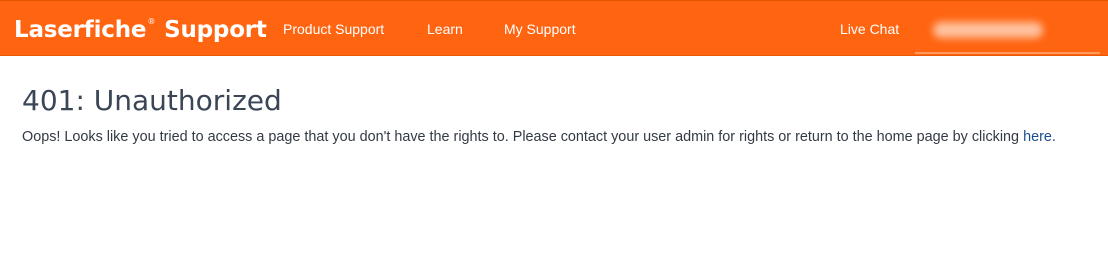 This screenshot has width=1108, height=268. What do you see at coordinates (151, 21) in the screenshot?
I see `registered-mark: ®` at bounding box center [151, 21].